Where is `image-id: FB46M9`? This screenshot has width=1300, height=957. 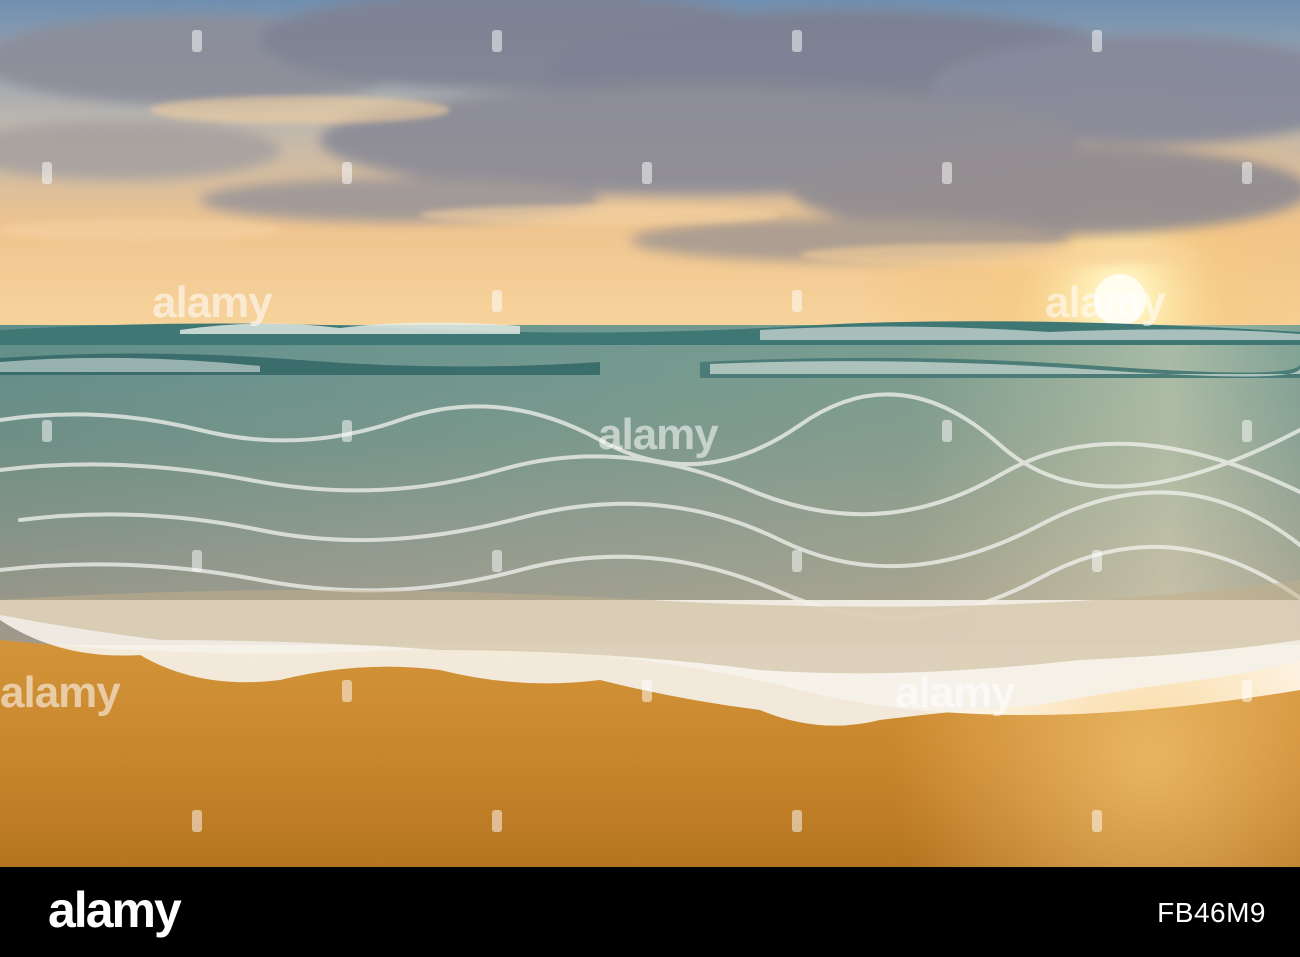
image-id: FB46M9 is located at coordinates (1211, 912).